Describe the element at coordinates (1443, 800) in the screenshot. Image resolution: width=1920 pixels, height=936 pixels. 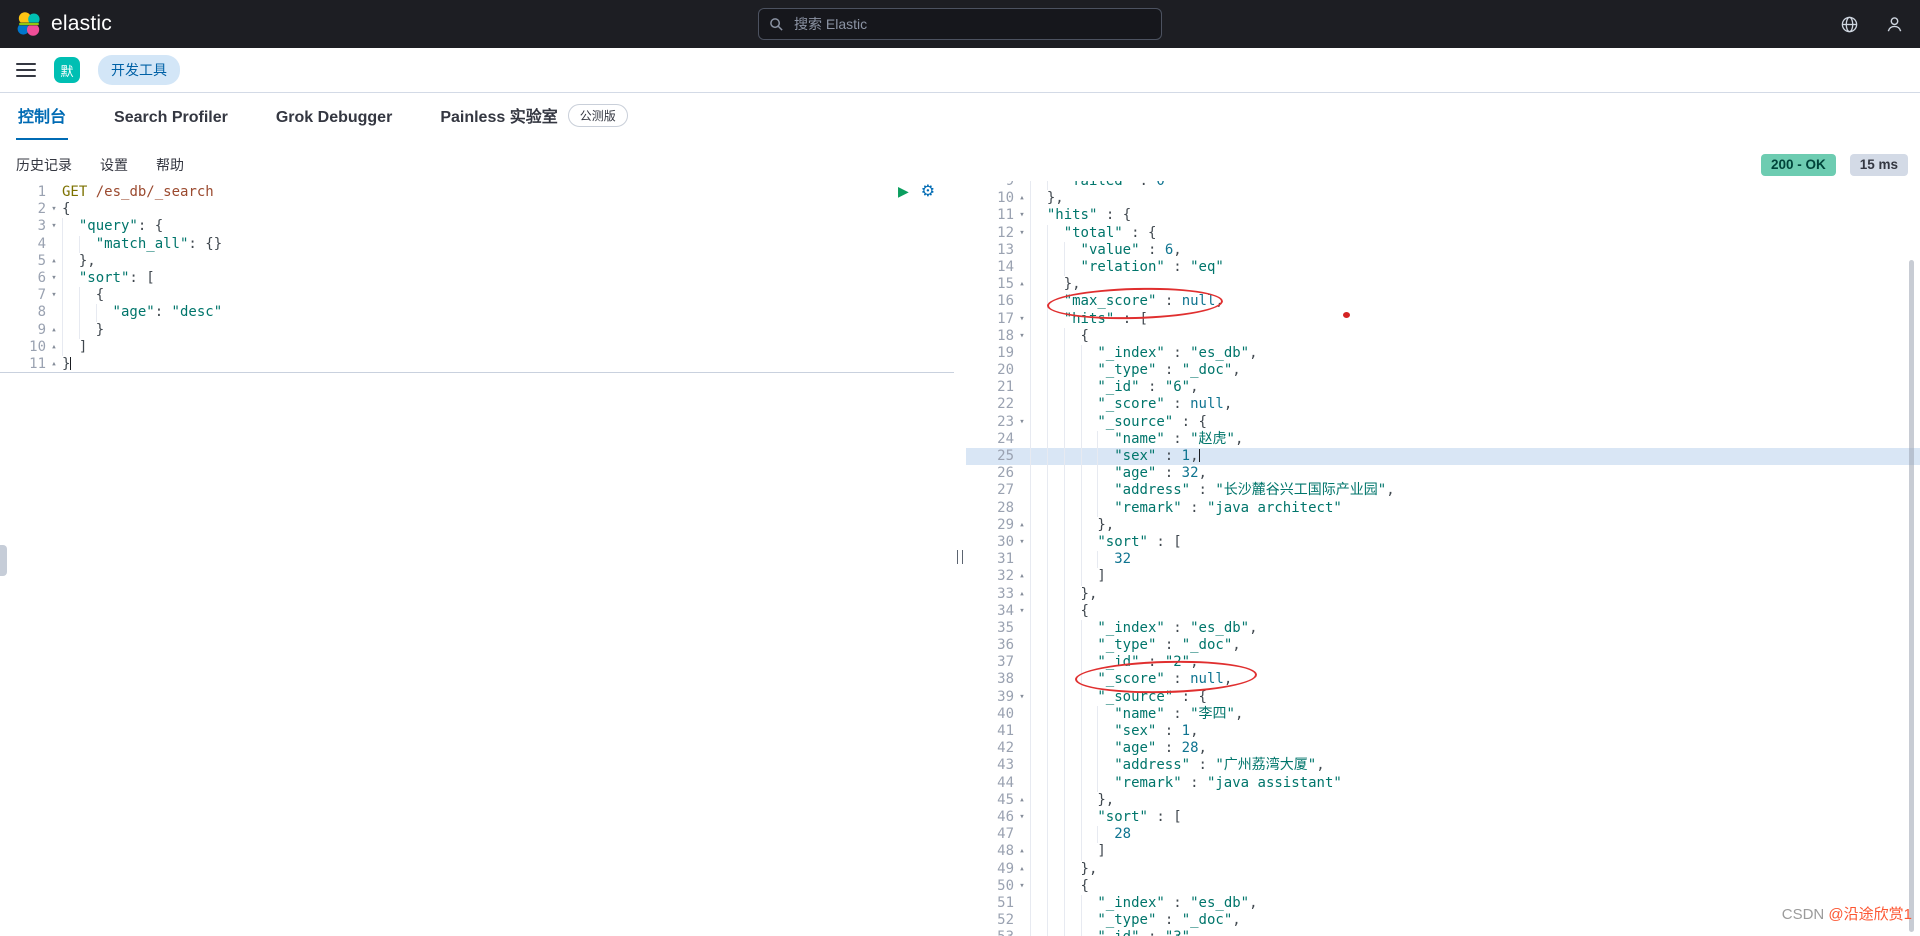
I see `code-line: 45 ▴},` at that location.